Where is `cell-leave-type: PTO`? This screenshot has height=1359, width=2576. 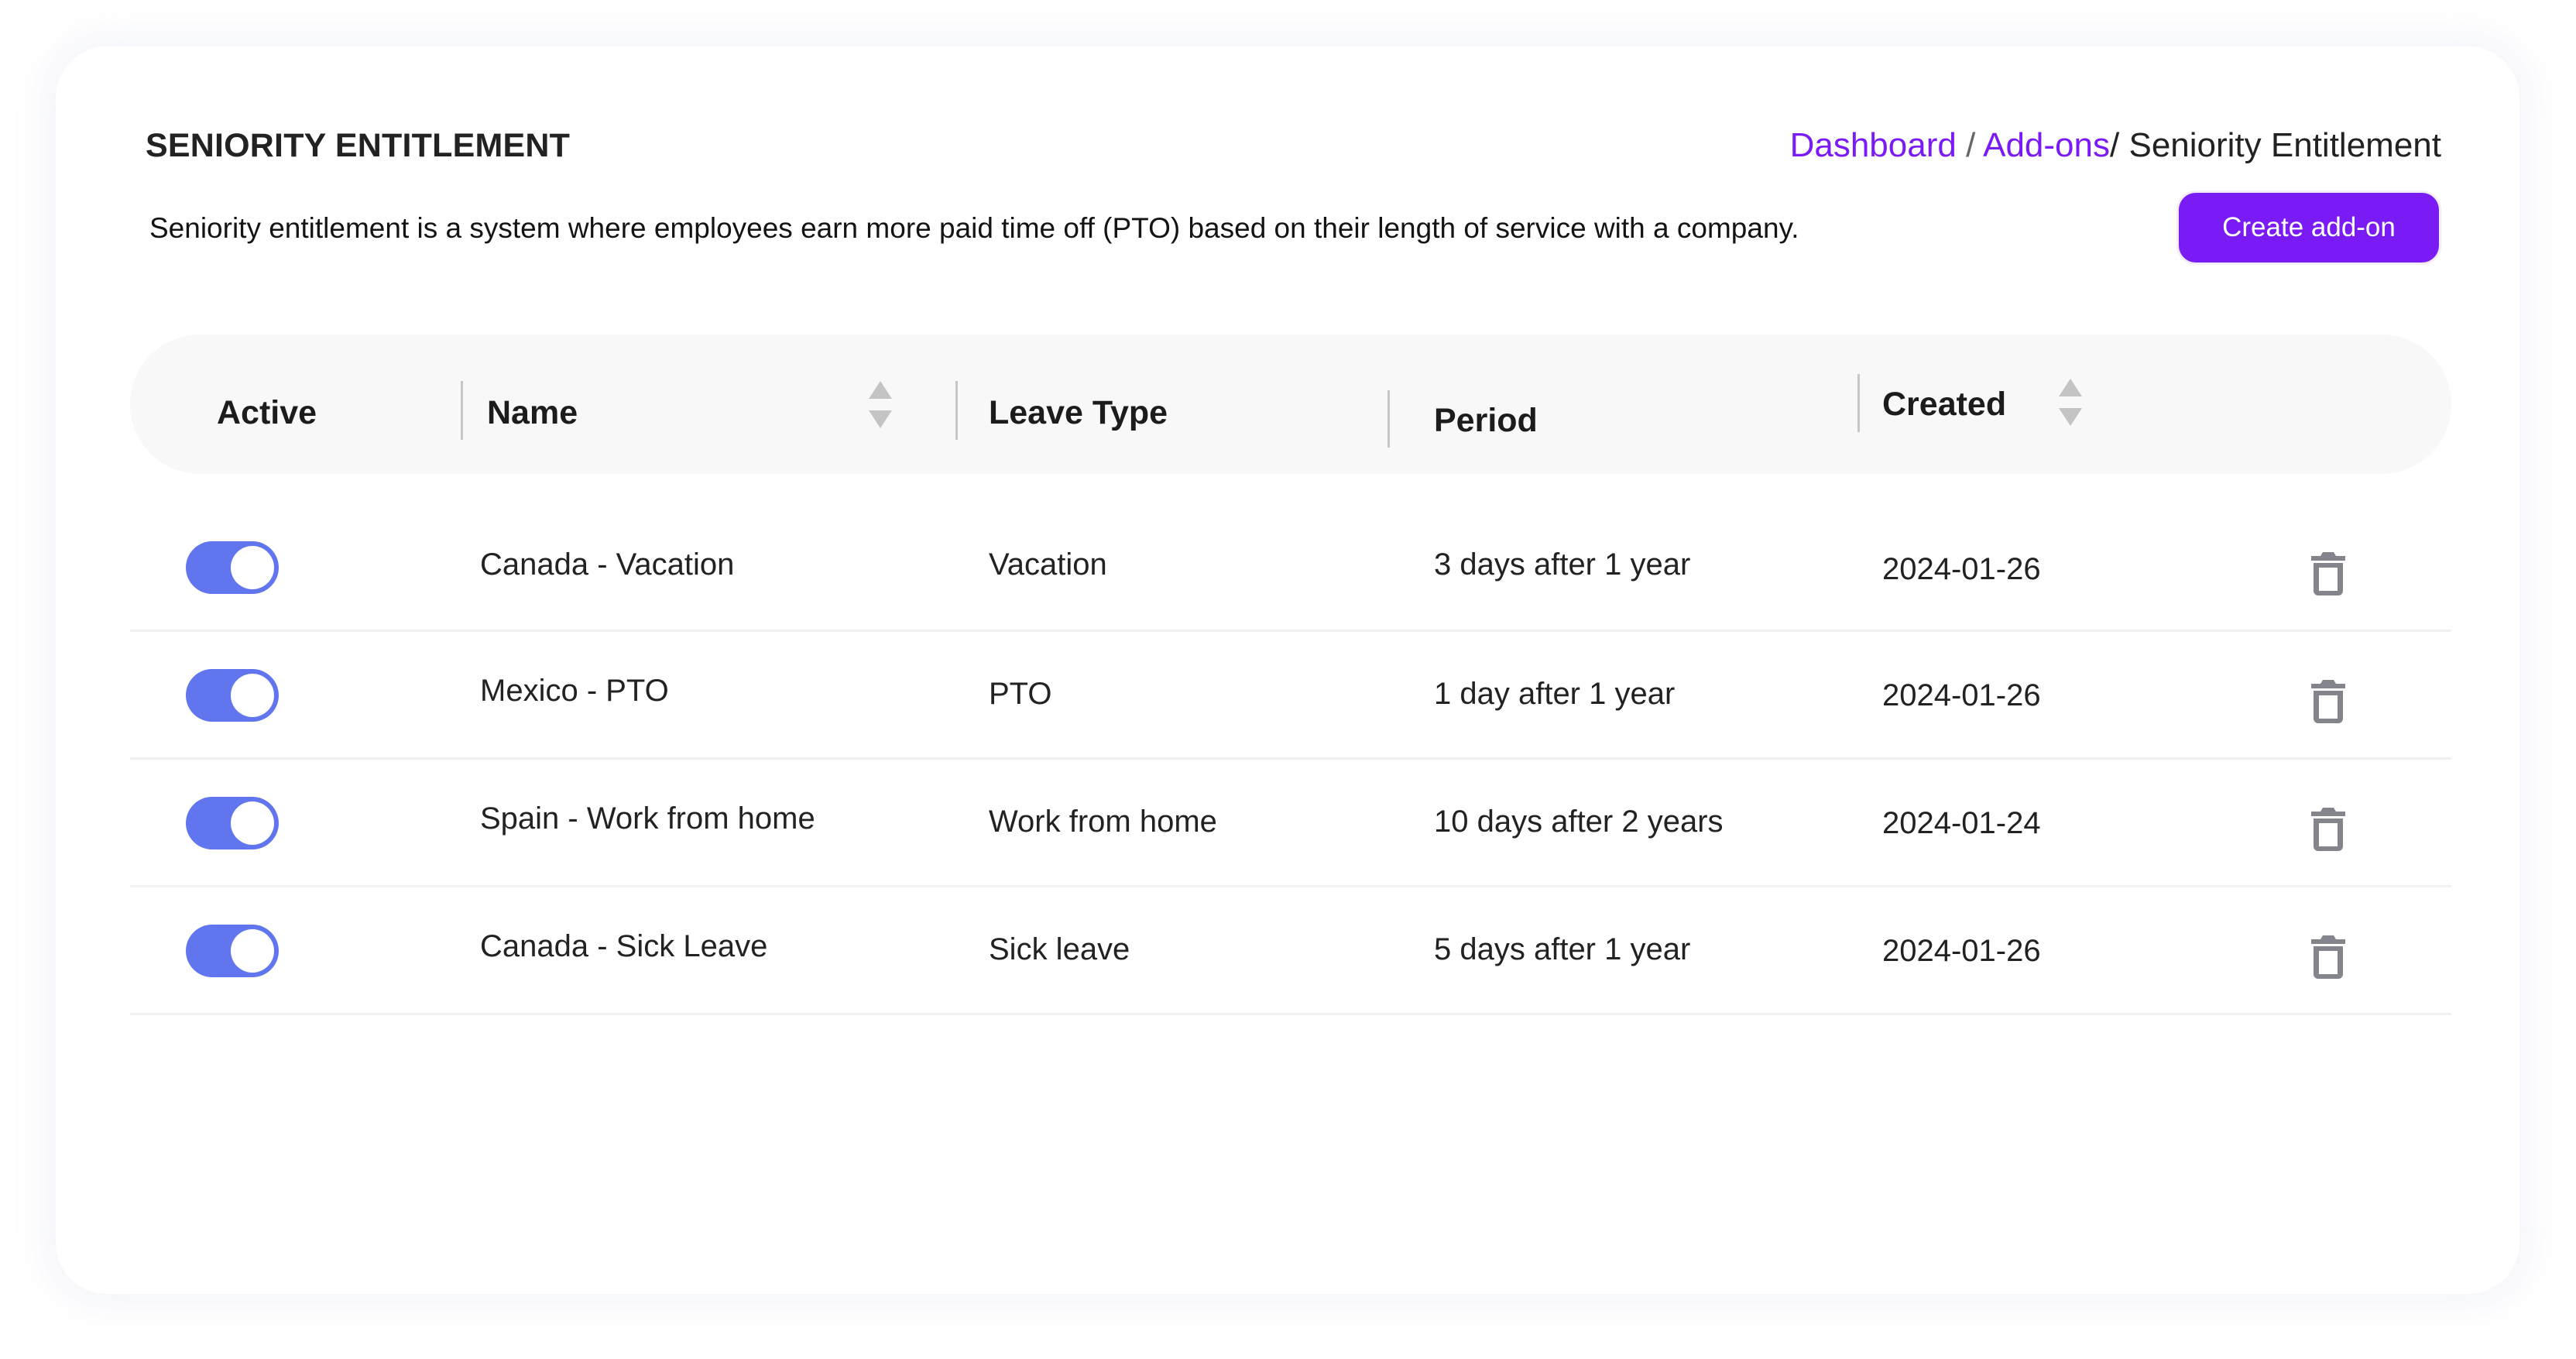 cell-leave-type: PTO is located at coordinates (1020, 694).